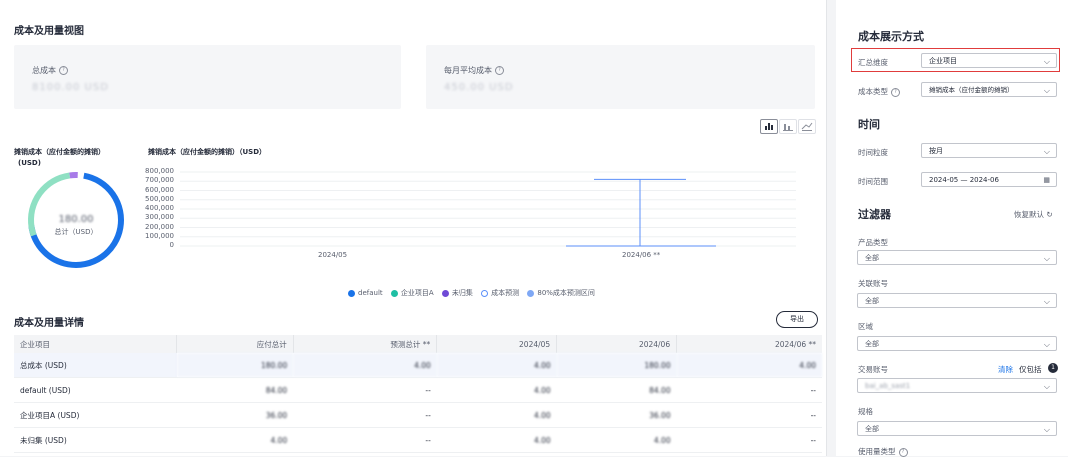 This screenshot has height=457, width=1068. I want to click on linked-account-label: 关联账号, so click(873, 283).